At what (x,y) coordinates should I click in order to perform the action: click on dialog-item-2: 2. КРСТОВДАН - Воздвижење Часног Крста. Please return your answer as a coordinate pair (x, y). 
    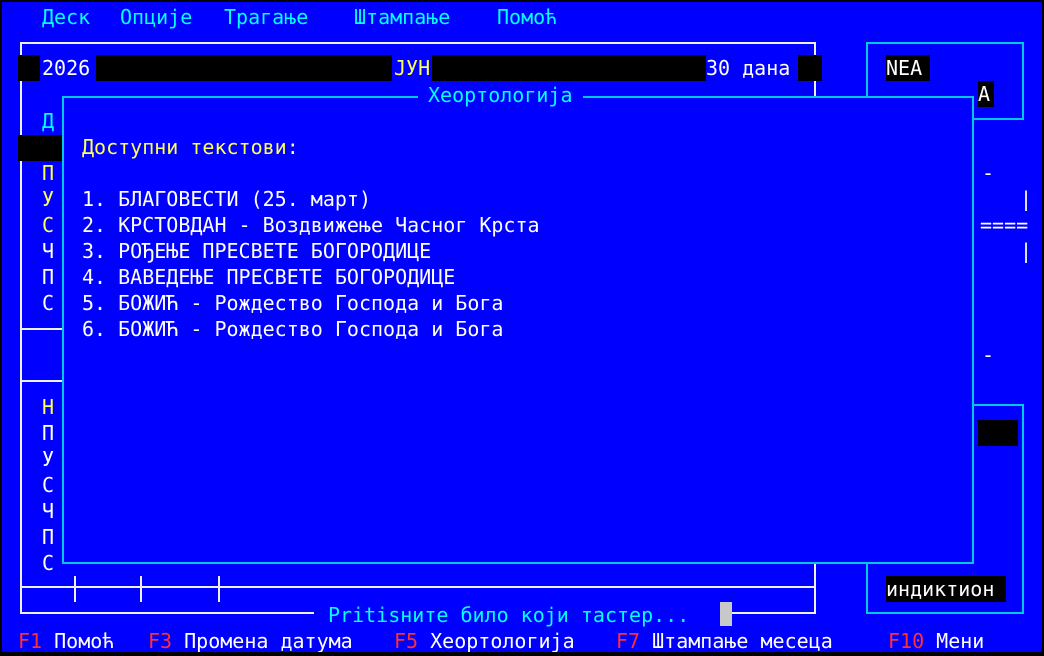
    Looking at the image, I should click on (311, 225).